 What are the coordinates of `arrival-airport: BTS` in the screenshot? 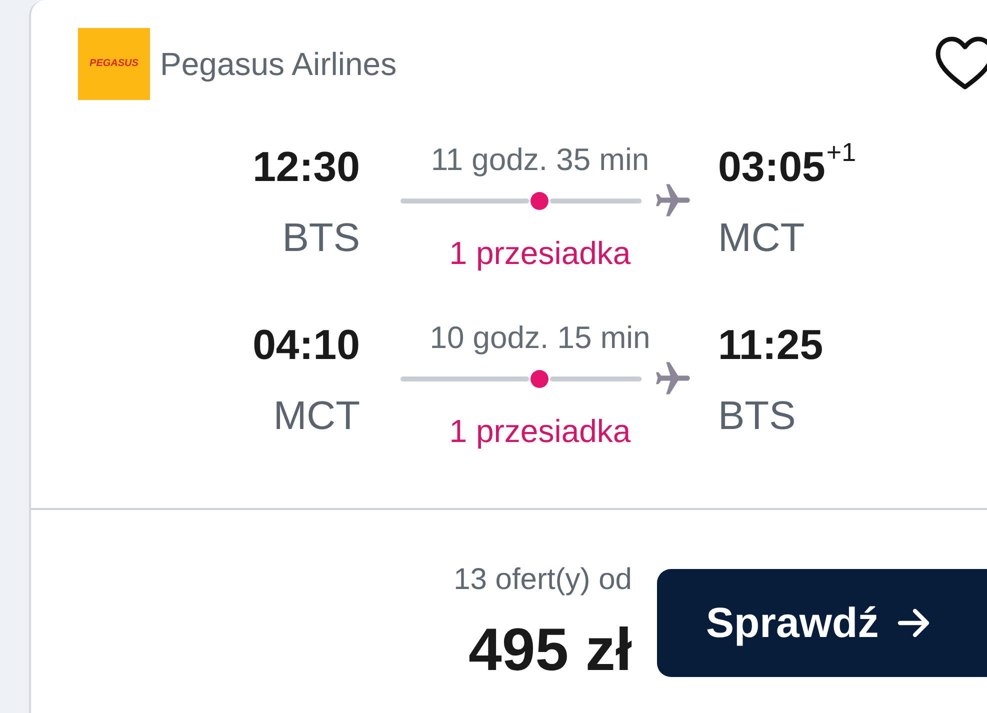 It's located at (757, 416).